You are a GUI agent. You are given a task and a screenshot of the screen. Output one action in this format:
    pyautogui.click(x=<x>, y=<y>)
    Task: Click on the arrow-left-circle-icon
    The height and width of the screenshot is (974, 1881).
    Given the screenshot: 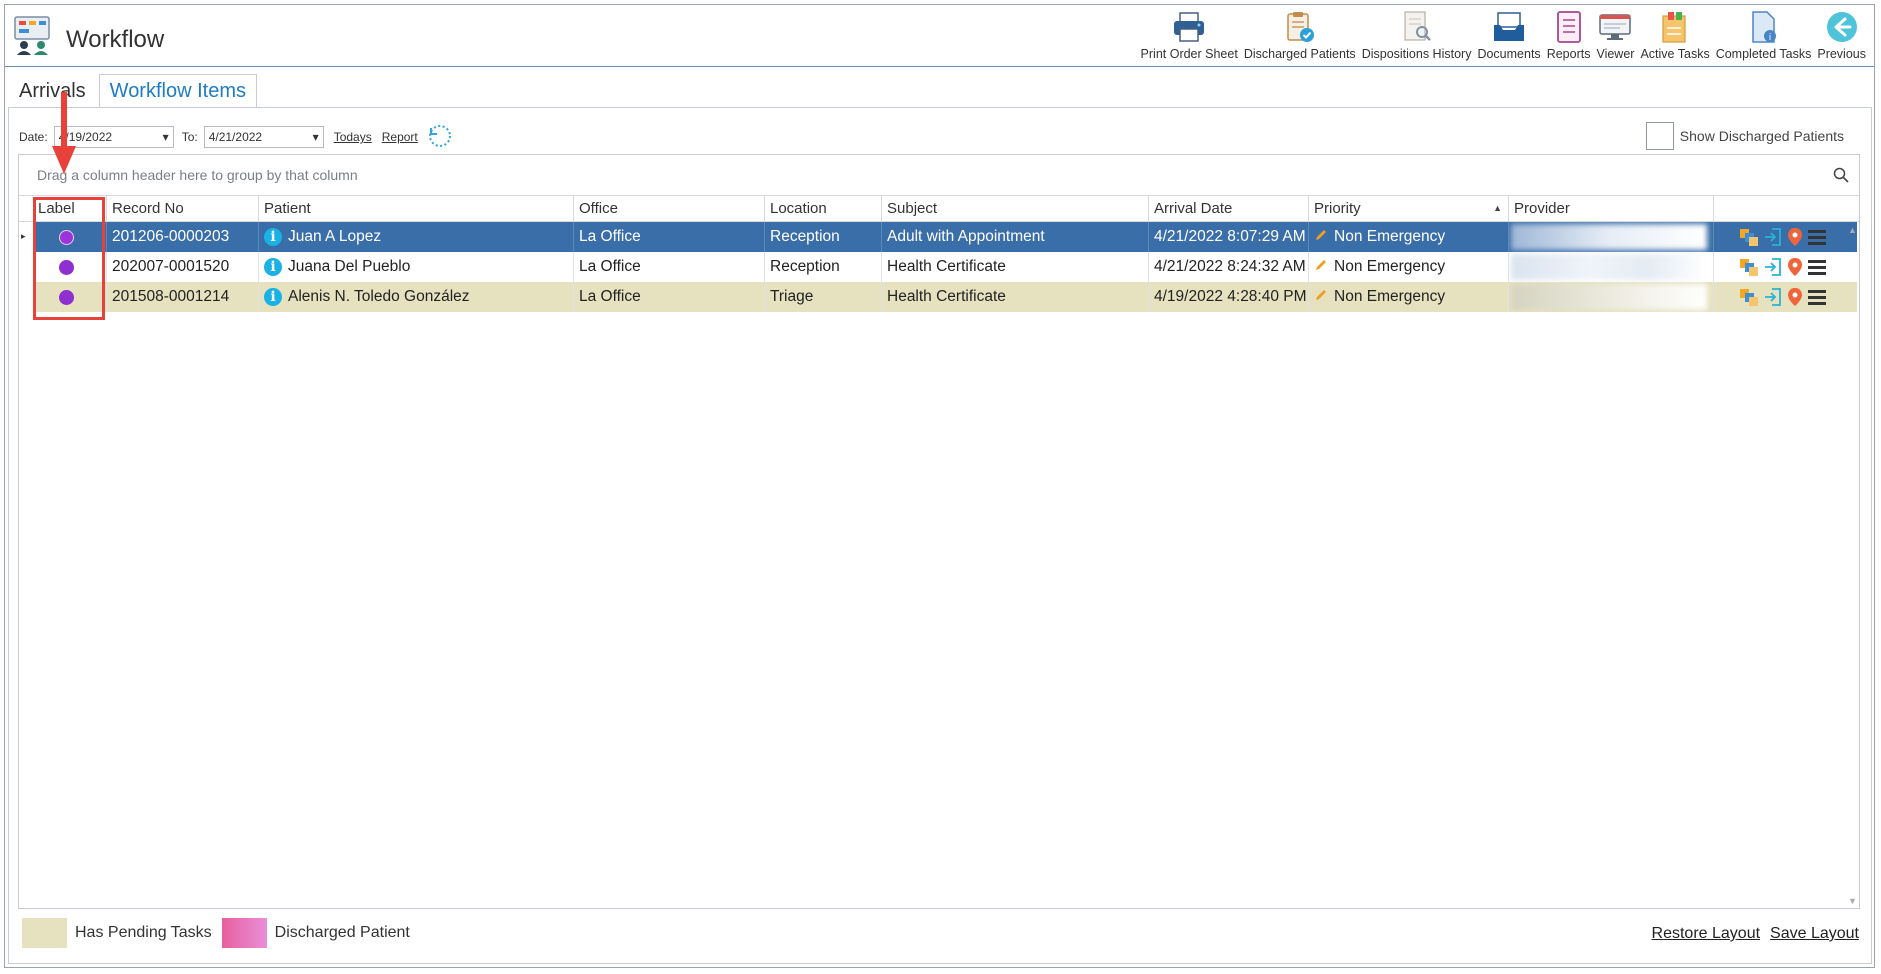 What is the action you would take?
    pyautogui.click(x=1842, y=27)
    